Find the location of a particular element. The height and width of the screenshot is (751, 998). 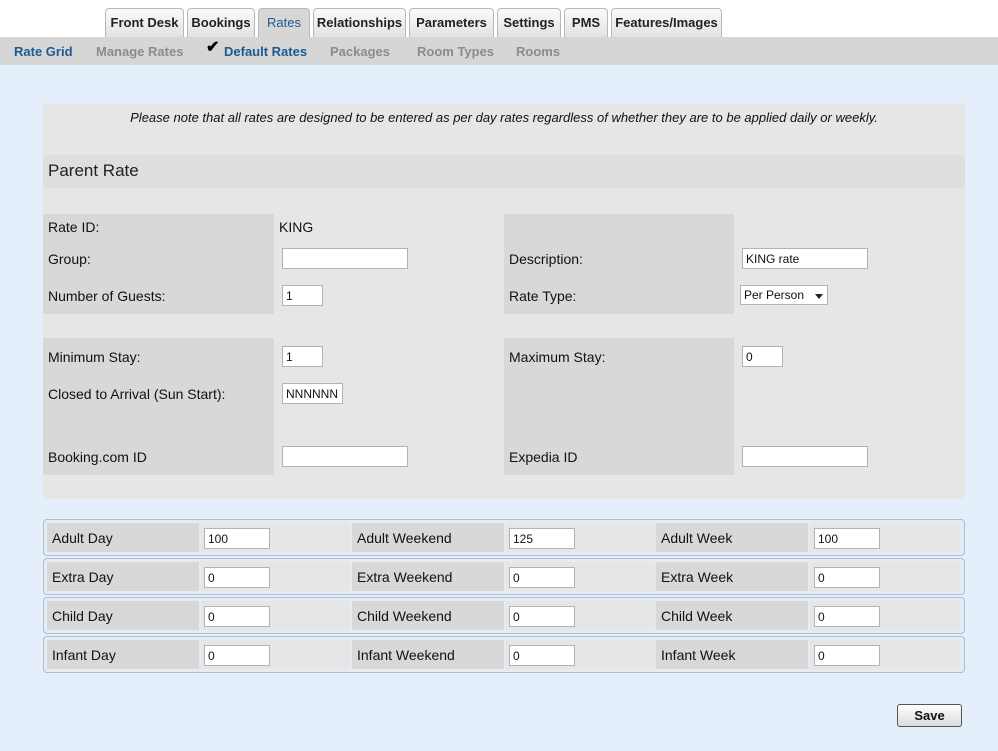

infant-day-label: Infant Day is located at coordinates (84, 655).